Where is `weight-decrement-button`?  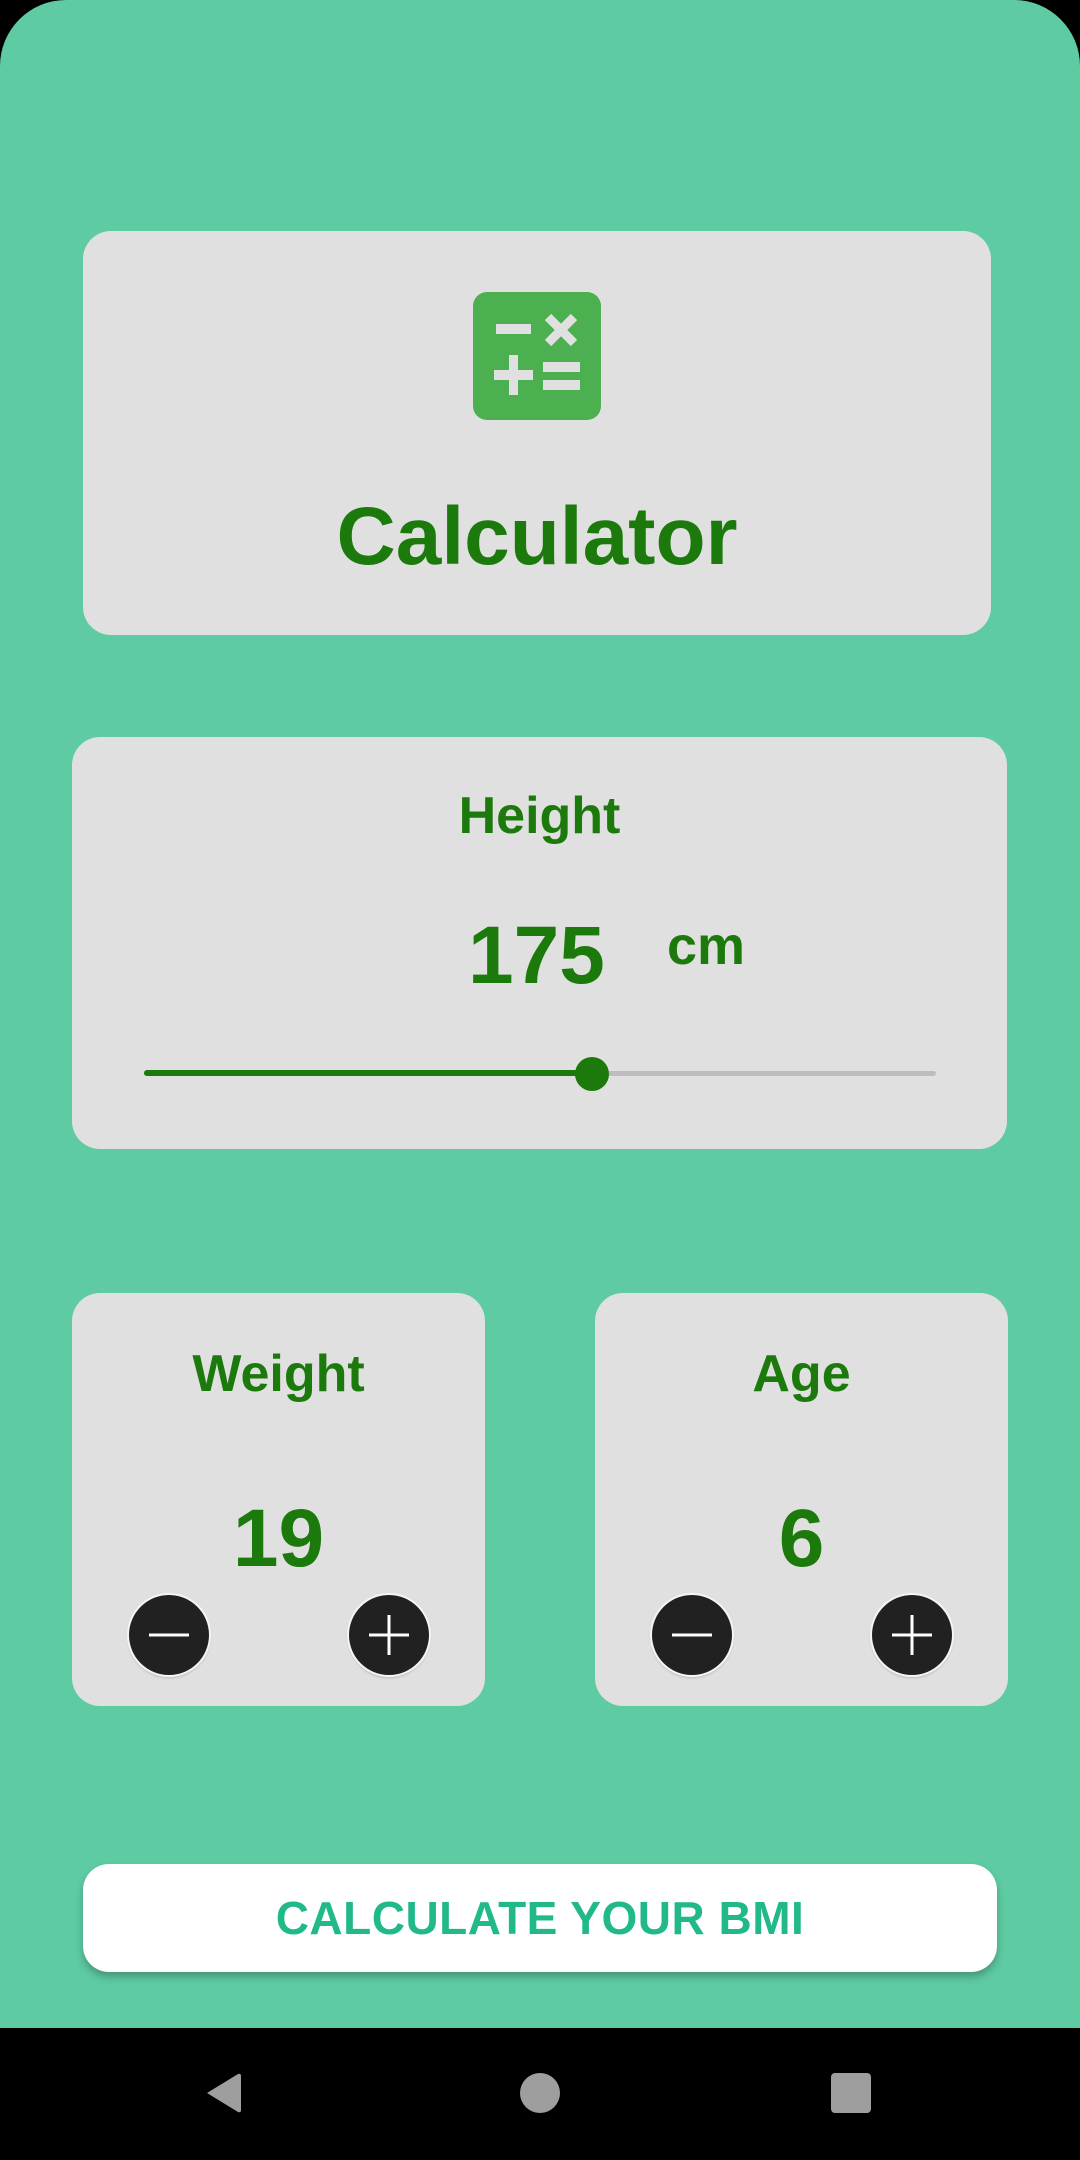
weight-decrement-button is located at coordinates (169, 1635).